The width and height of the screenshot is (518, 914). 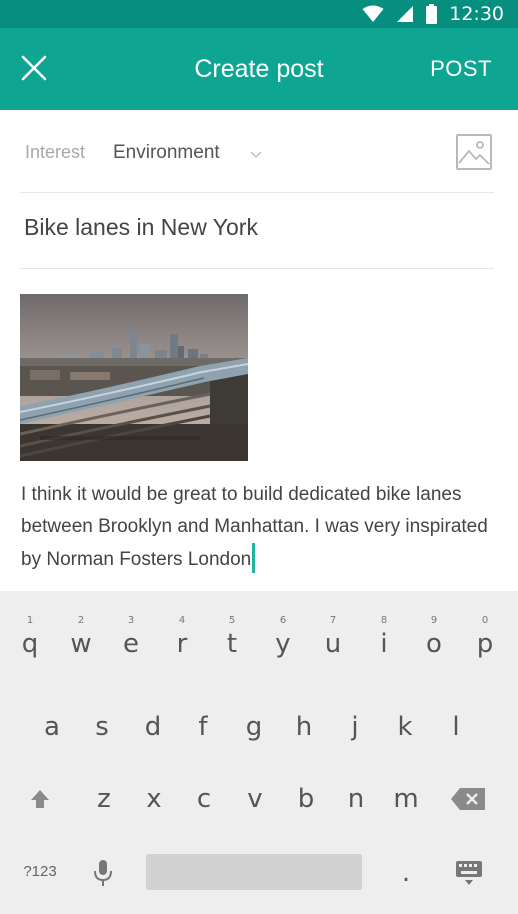 I want to click on key-w: 2w, so click(x=81, y=641).